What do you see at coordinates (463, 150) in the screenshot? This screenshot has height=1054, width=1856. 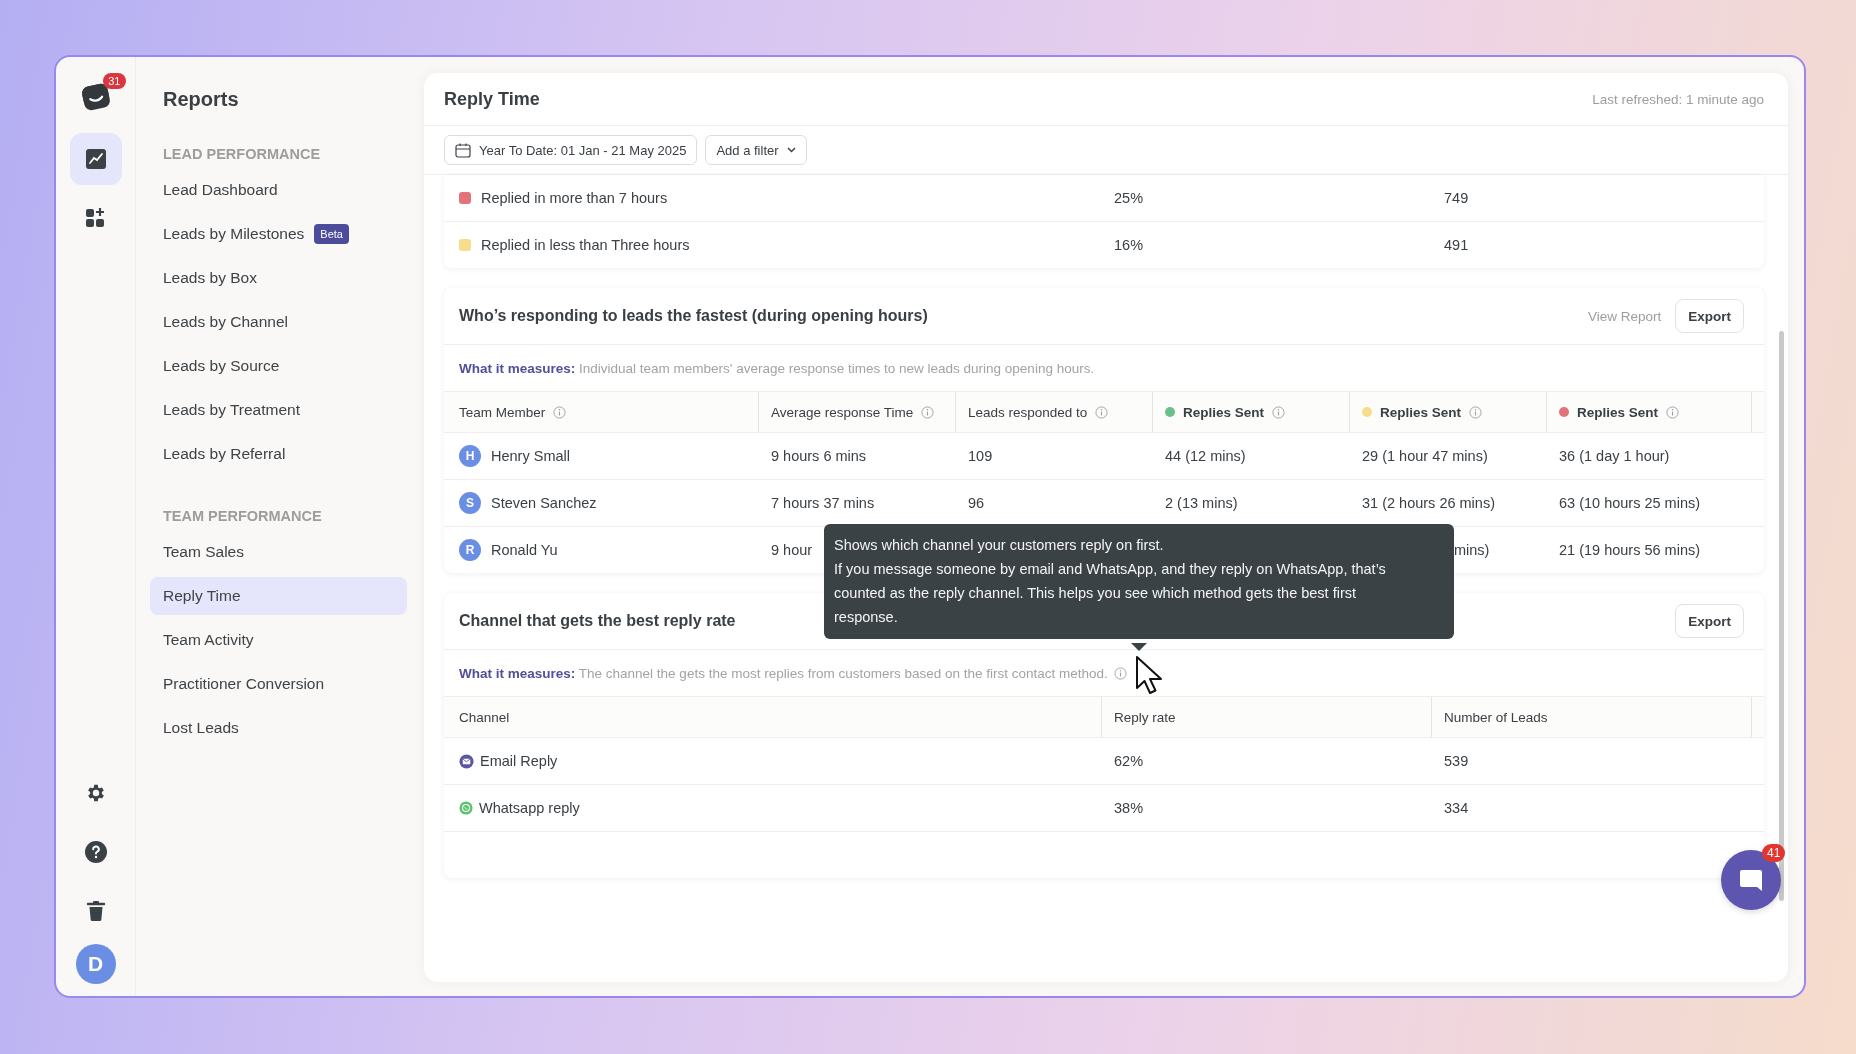 I see `calendar-icon` at bounding box center [463, 150].